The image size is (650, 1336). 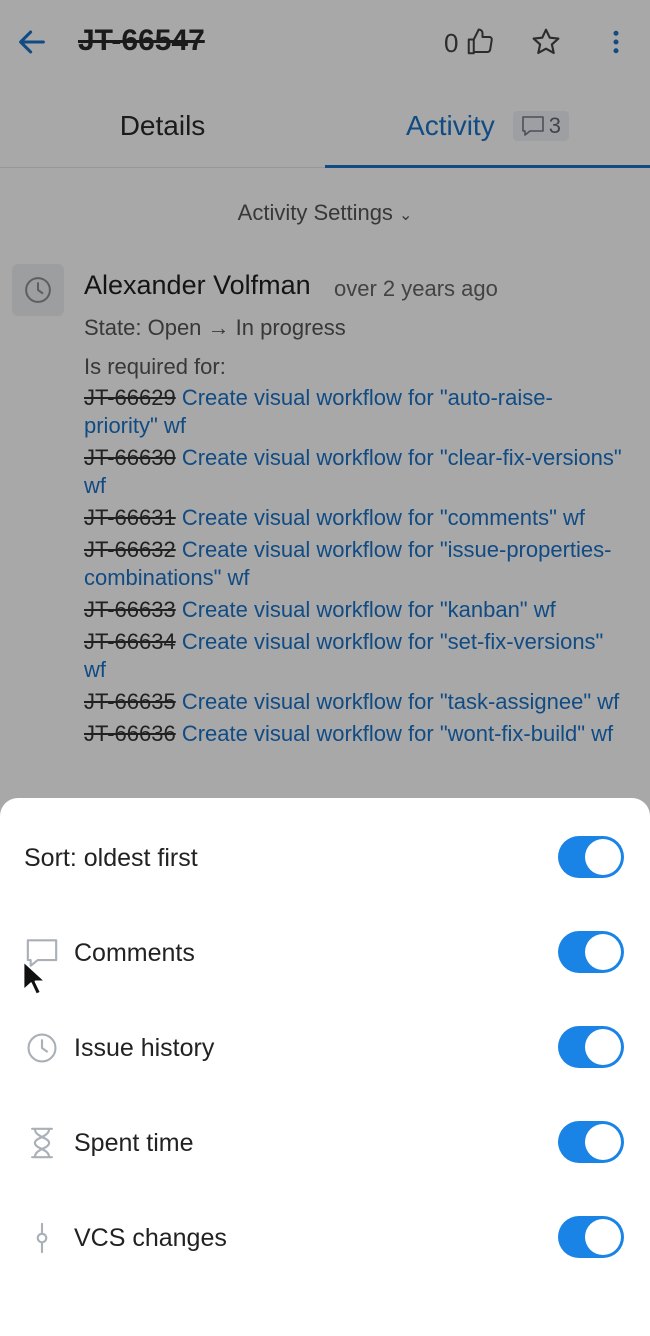 I want to click on vcs-changes-row: VCS changes, so click(x=325, y=1239).